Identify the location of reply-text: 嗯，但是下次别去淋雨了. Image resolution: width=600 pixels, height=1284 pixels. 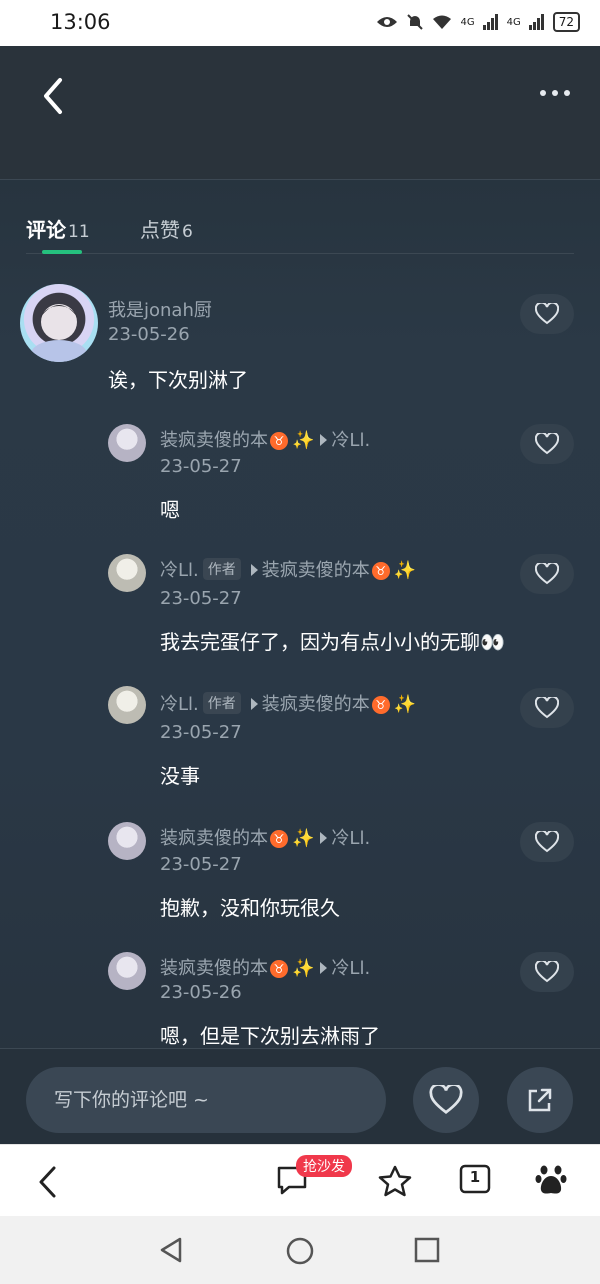
(270, 1036).